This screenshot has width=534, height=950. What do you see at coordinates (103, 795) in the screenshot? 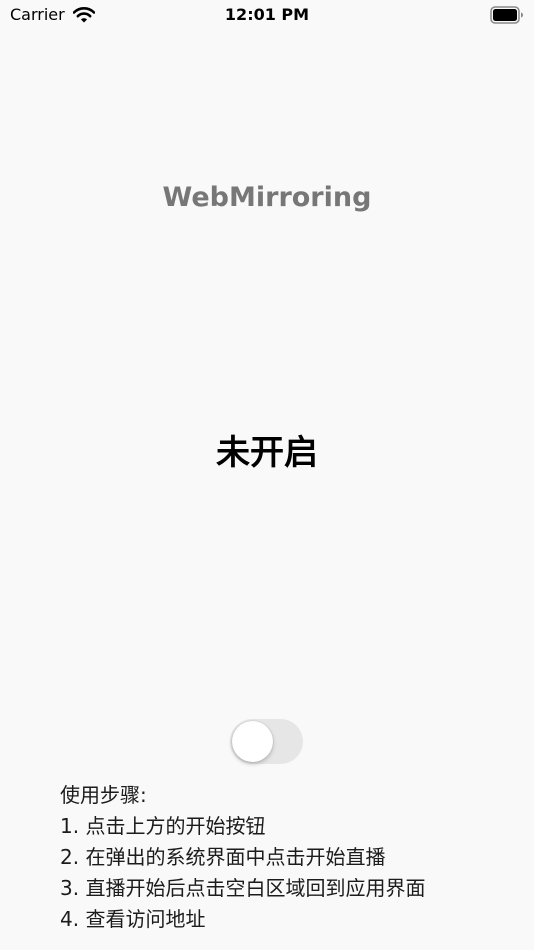
I see `instructions-heading: 使用步骤:` at bounding box center [103, 795].